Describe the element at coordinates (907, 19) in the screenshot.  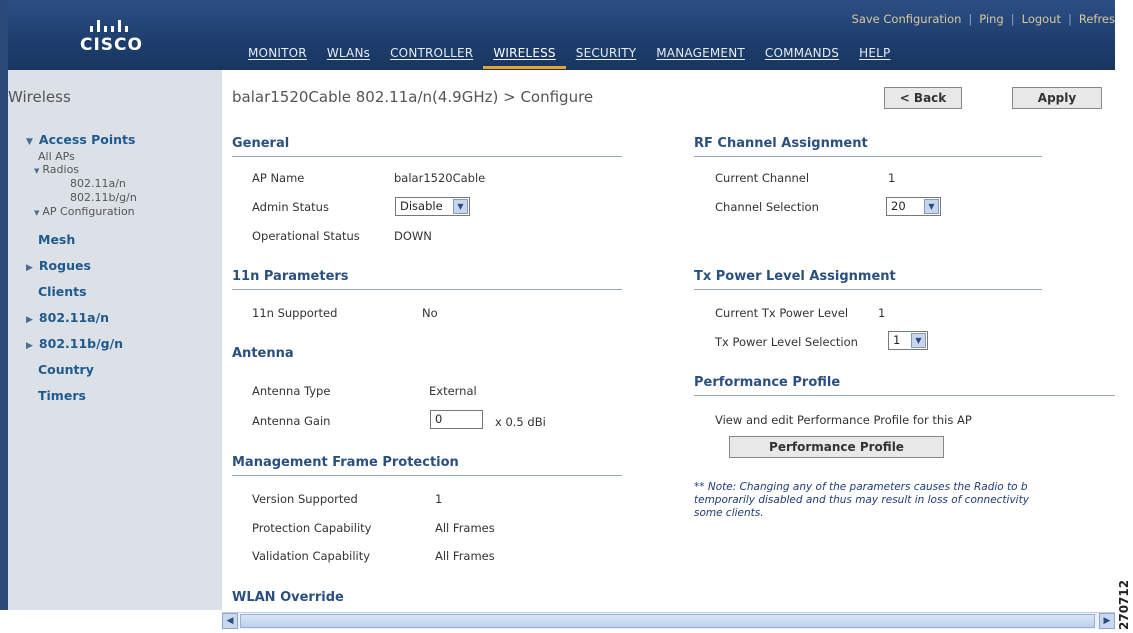
I see `save-configuration-link: Save Configuration` at that location.